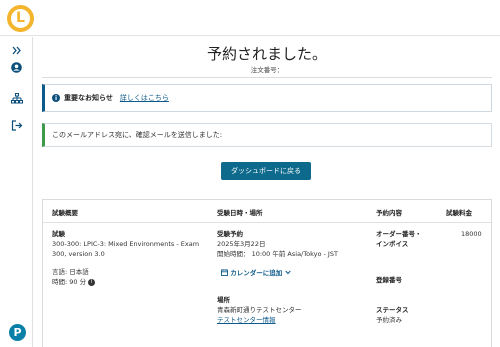  Describe the element at coordinates (389, 213) in the screenshot. I see `header-booking-details: 予約内容` at that location.